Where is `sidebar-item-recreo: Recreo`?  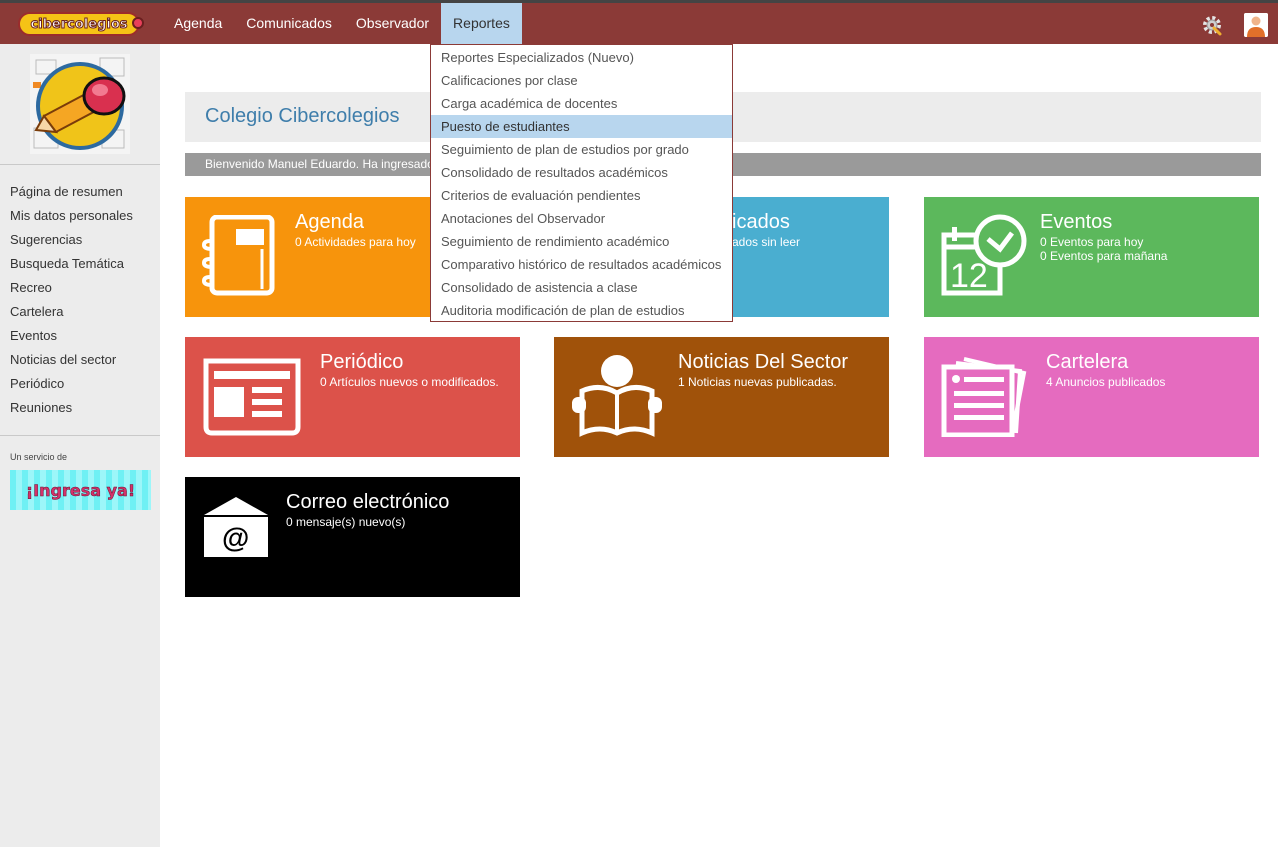
sidebar-item-recreo: Recreo is located at coordinates (71, 288).